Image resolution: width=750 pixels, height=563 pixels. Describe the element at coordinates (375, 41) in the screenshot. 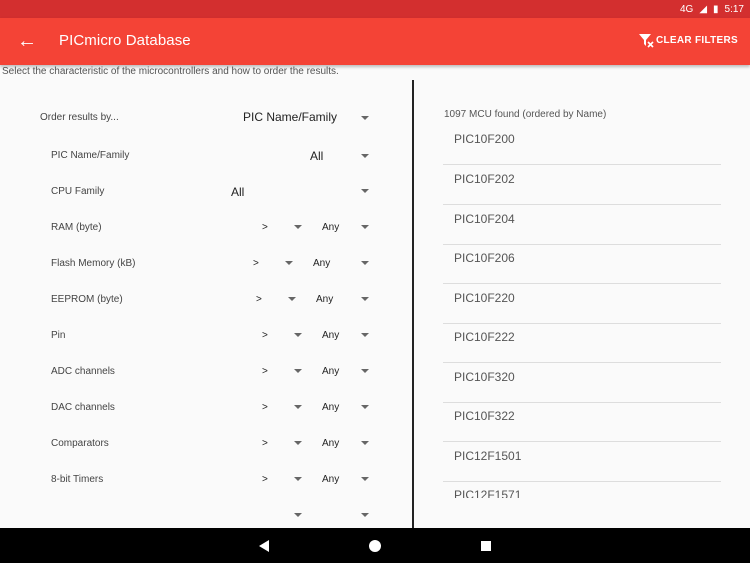

I see `app-bar: ← PICmicro Database CLEAR FILTERS` at that location.